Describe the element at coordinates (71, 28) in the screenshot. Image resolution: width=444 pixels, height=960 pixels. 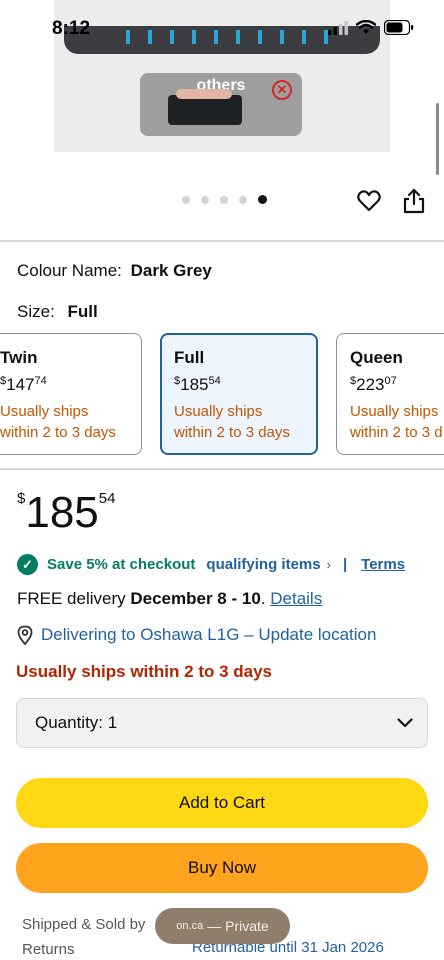
I see `status-time: 8:12` at that location.